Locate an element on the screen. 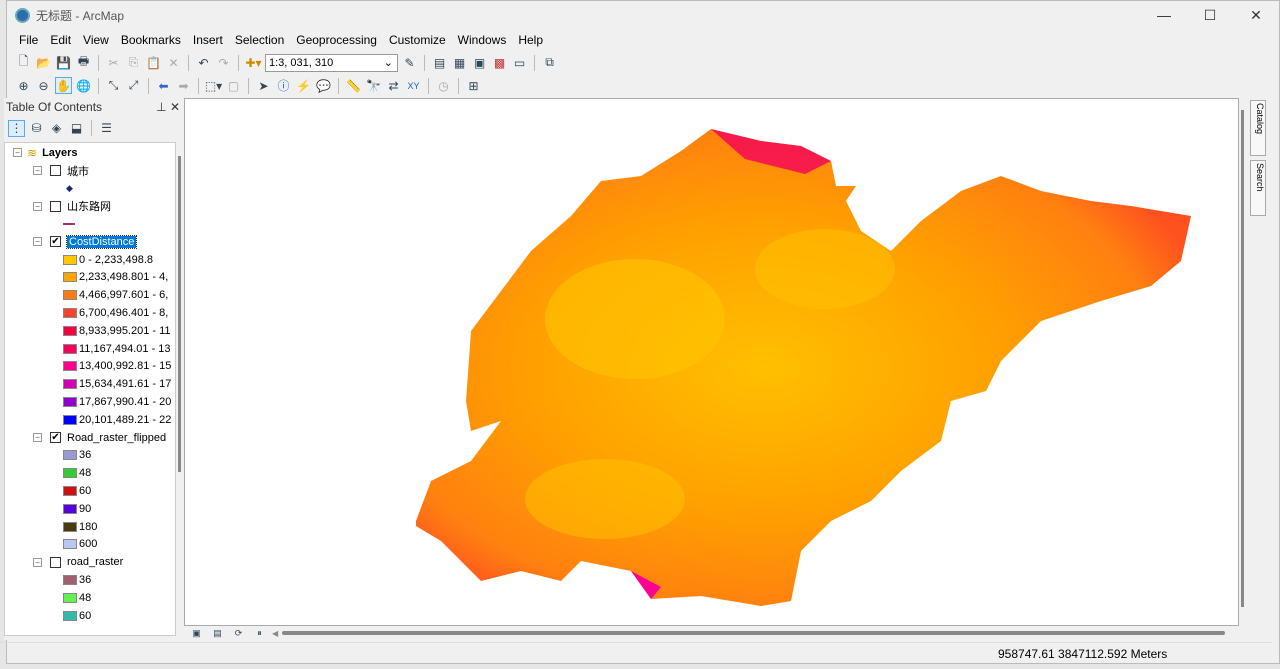 The width and height of the screenshot is (1280, 669). scale-dropdown: 1:3, 031, 310 ⌄ is located at coordinates (331, 62).